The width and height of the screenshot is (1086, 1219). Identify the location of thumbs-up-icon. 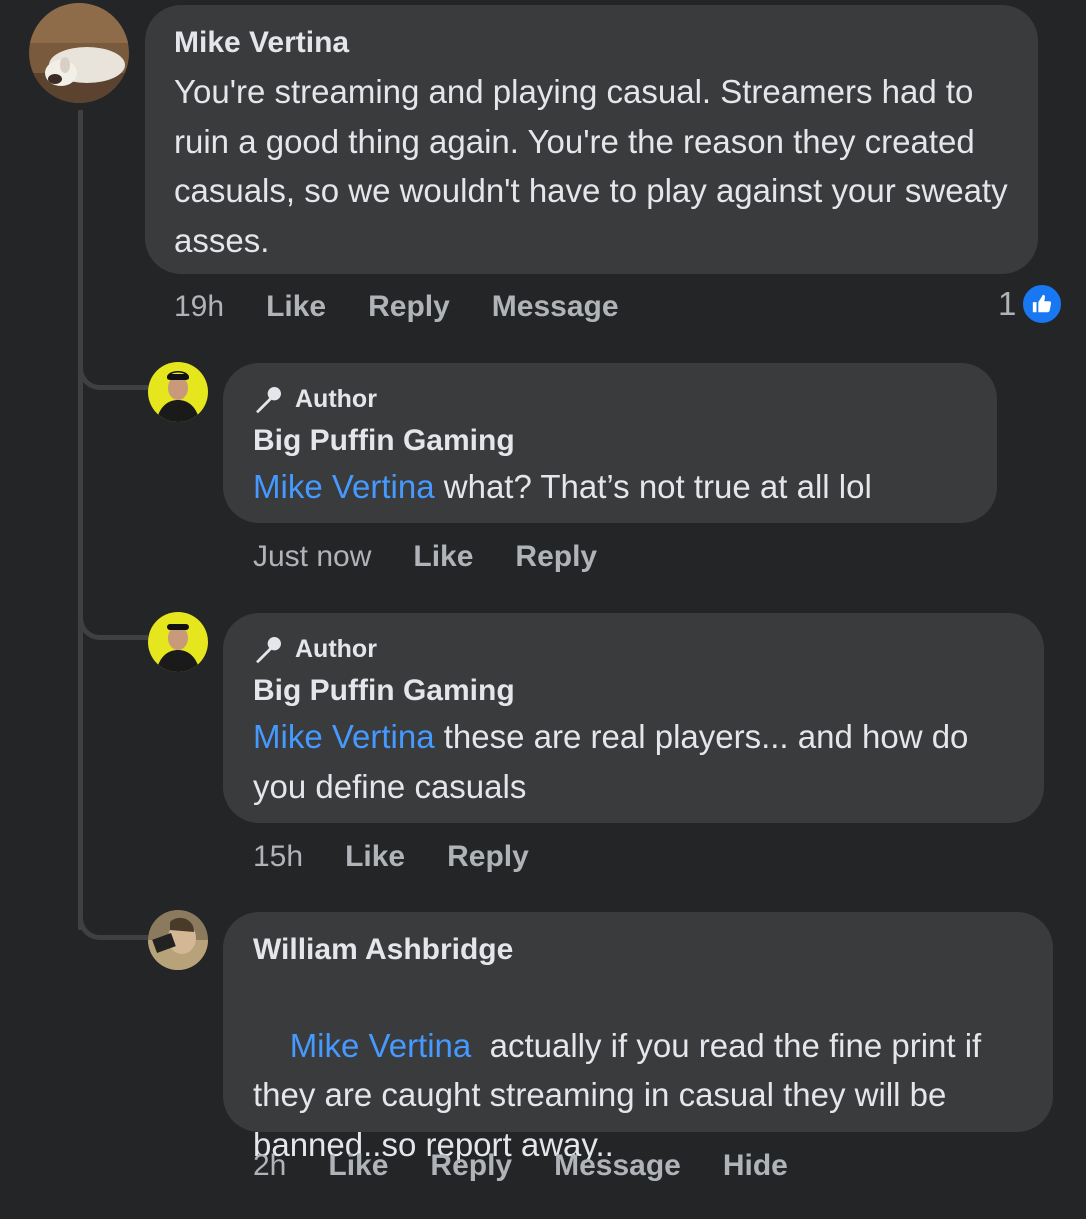
(1042, 304).